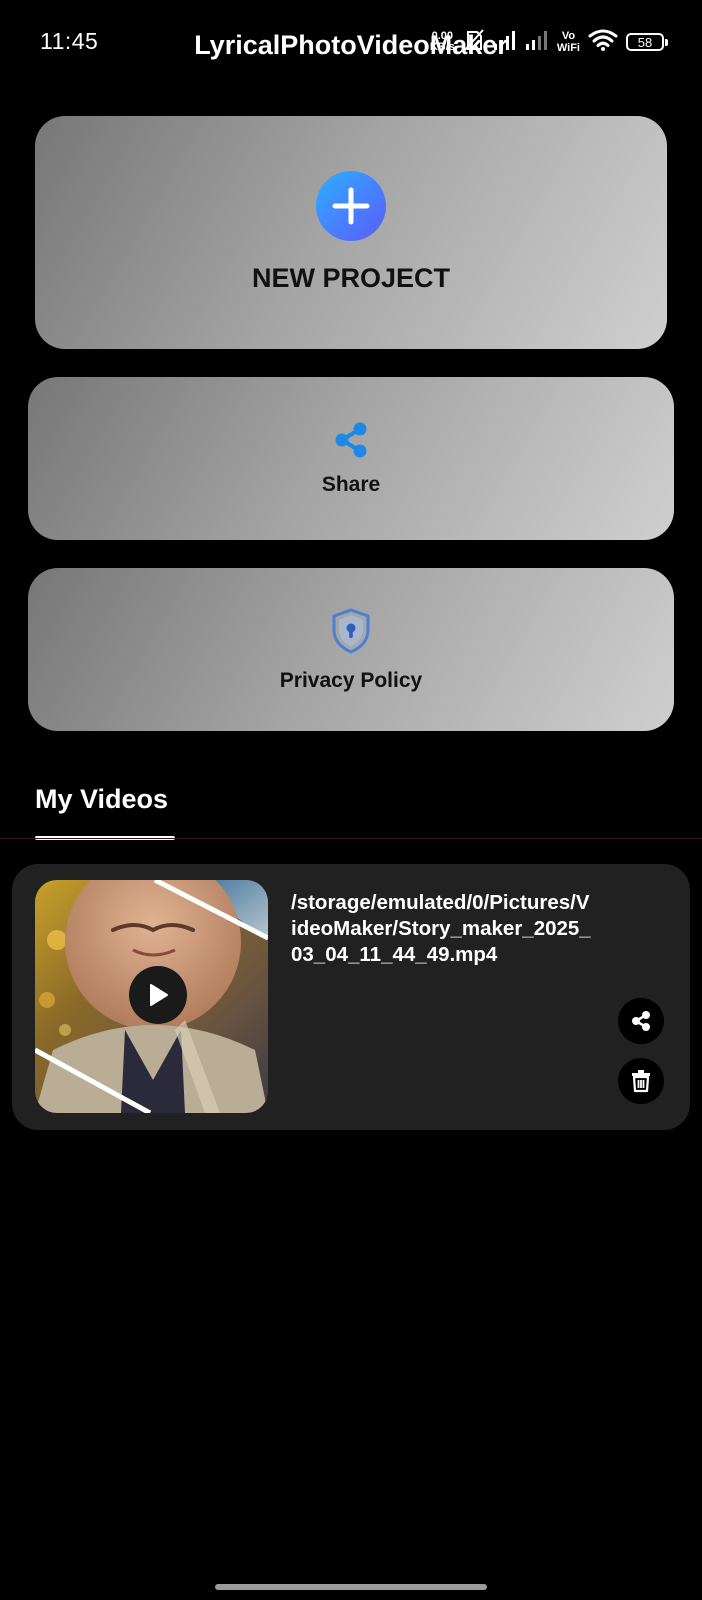 The image size is (702, 1600). What do you see at coordinates (351, 484) in the screenshot?
I see `share-label: Share` at bounding box center [351, 484].